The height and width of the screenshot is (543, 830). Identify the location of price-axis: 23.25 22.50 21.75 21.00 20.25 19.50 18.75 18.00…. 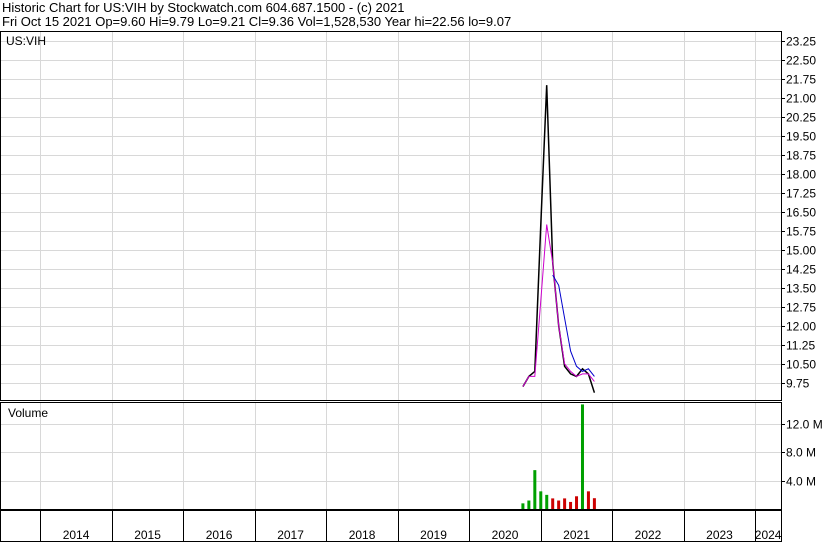
(798, 213).